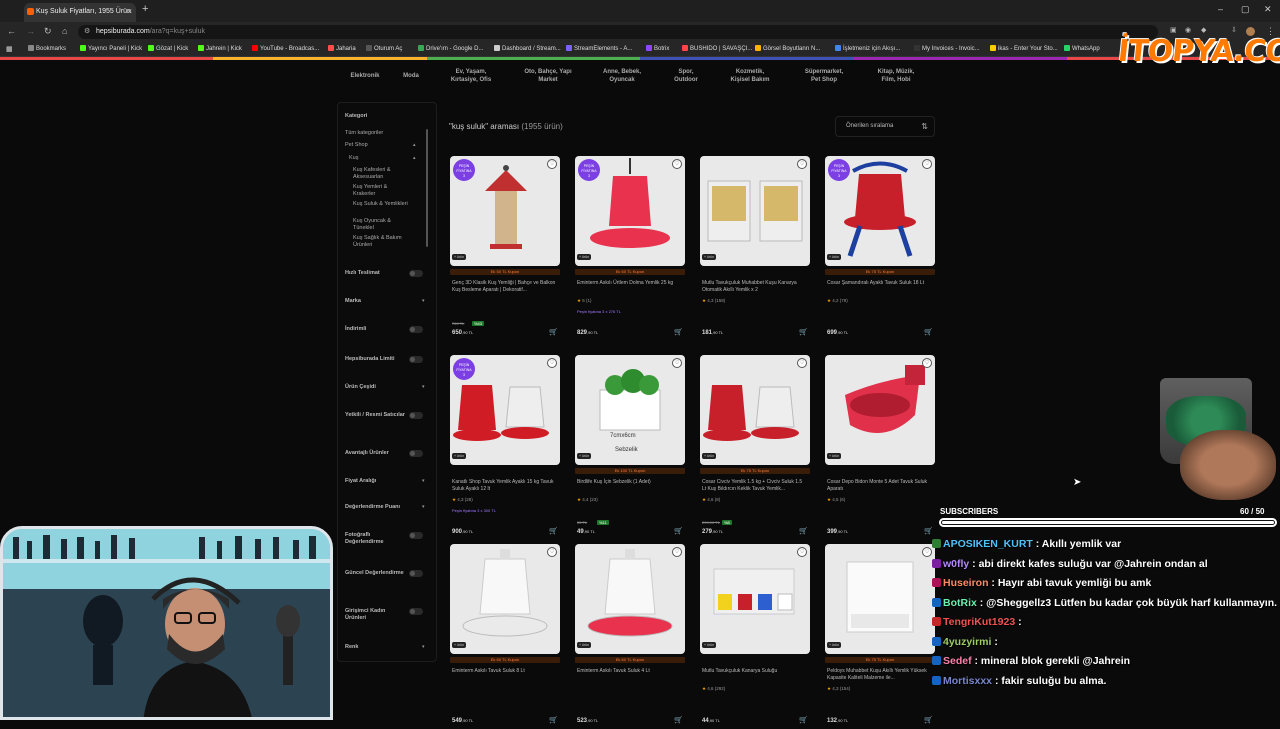 This screenshot has height=729, width=1280. Describe the element at coordinates (1082, 48) in the screenshot. I see `bookmark-item: WhatsApp` at that location.